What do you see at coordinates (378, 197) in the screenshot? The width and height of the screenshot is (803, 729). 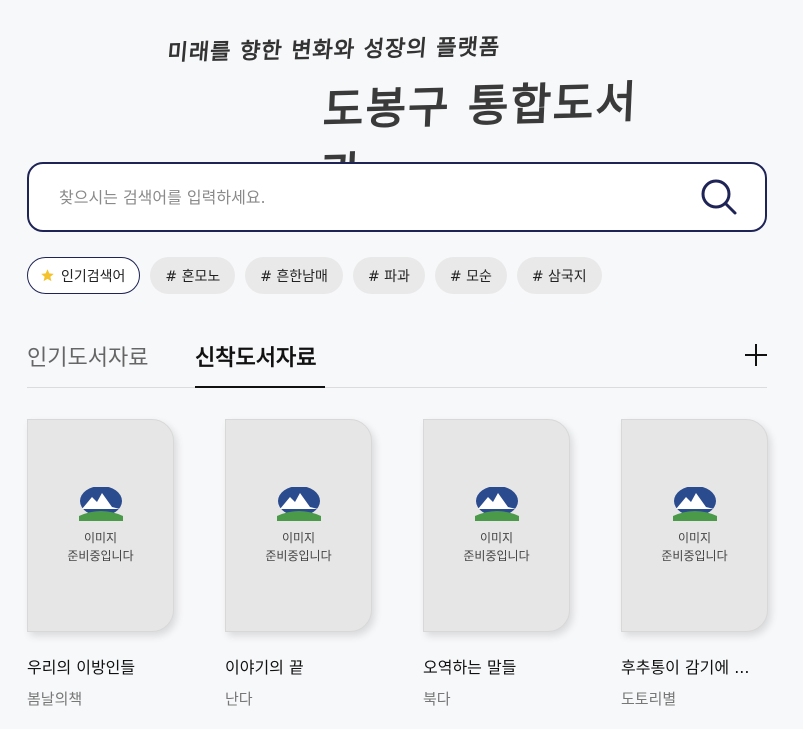 I see `search-input` at bounding box center [378, 197].